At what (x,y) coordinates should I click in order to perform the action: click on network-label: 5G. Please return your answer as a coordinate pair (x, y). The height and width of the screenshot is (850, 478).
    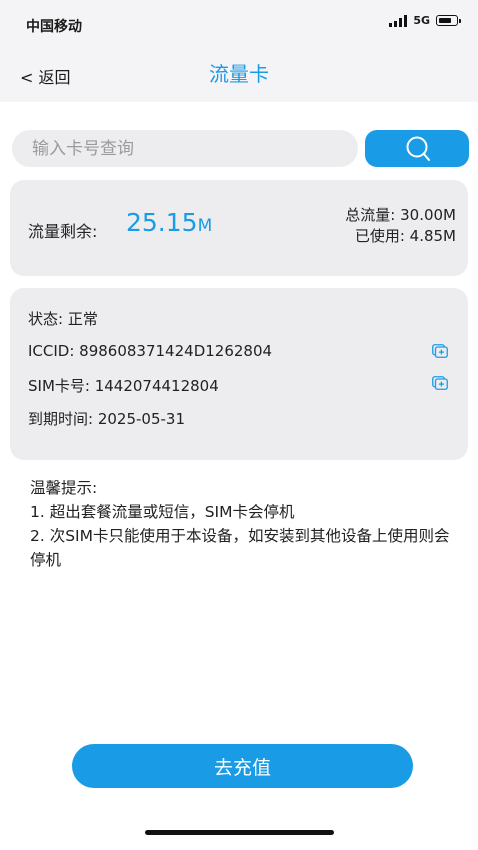
    Looking at the image, I should click on (421, 20).